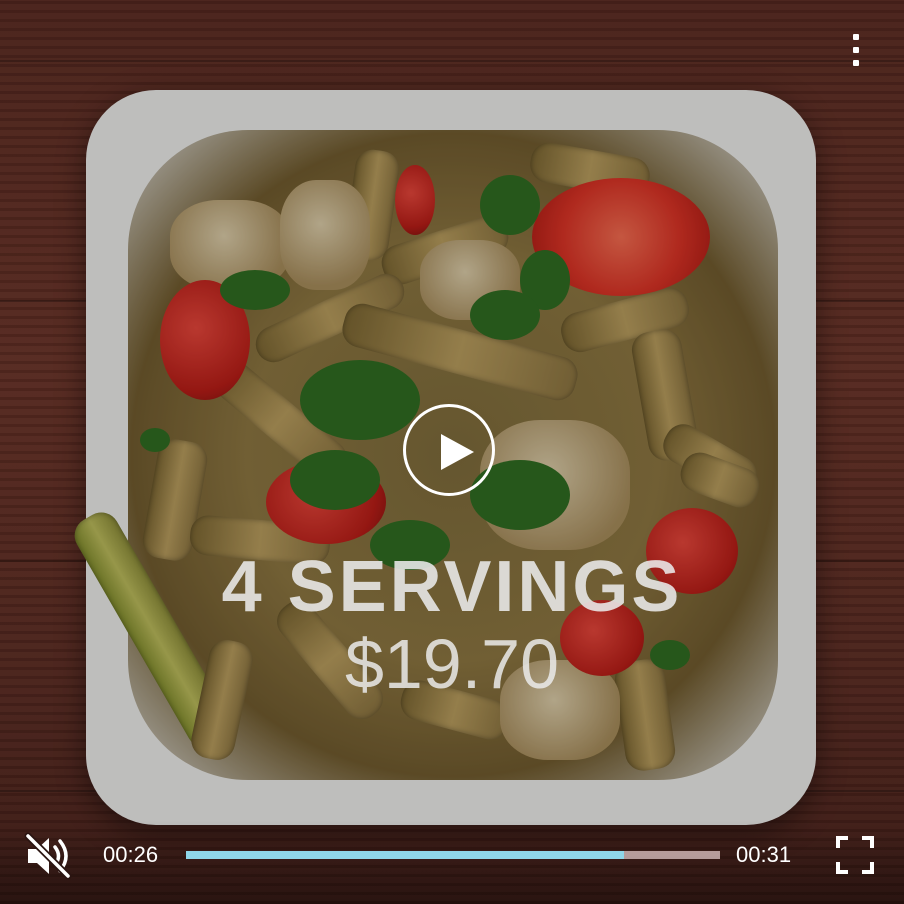 The height and width of the screenshot is (904, 904). I want to click on fullscreen-button, so click(855, 855).